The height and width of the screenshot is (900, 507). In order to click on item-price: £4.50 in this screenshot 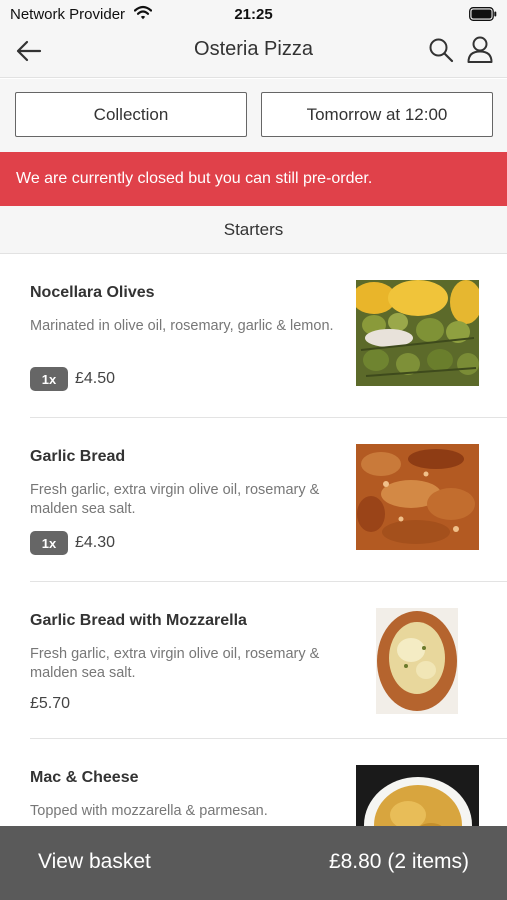, I will do `click(95, 378)`.